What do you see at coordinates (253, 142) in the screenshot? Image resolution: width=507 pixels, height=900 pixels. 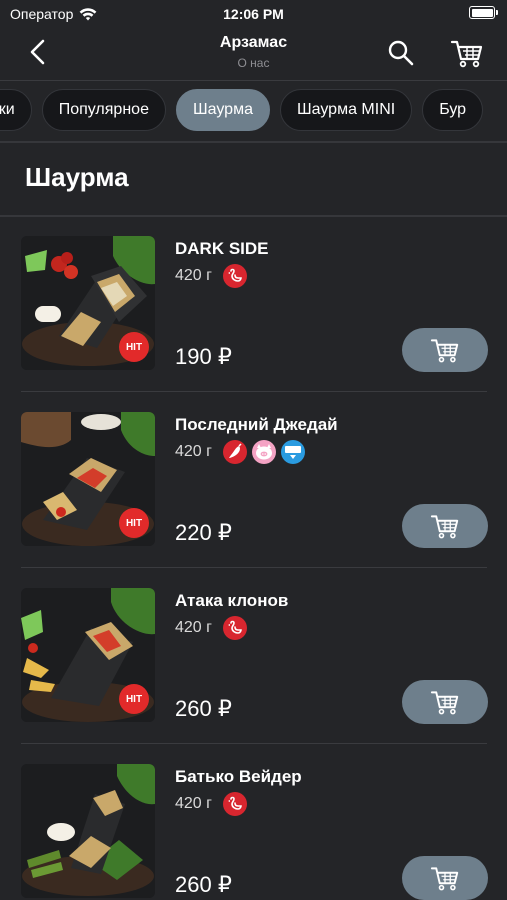 I see `category-divider` at bounding box center [253, 142].